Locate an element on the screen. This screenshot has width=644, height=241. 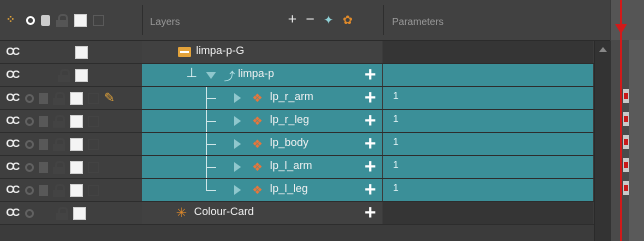
collapse-icon is located at coordinates (211, 75).